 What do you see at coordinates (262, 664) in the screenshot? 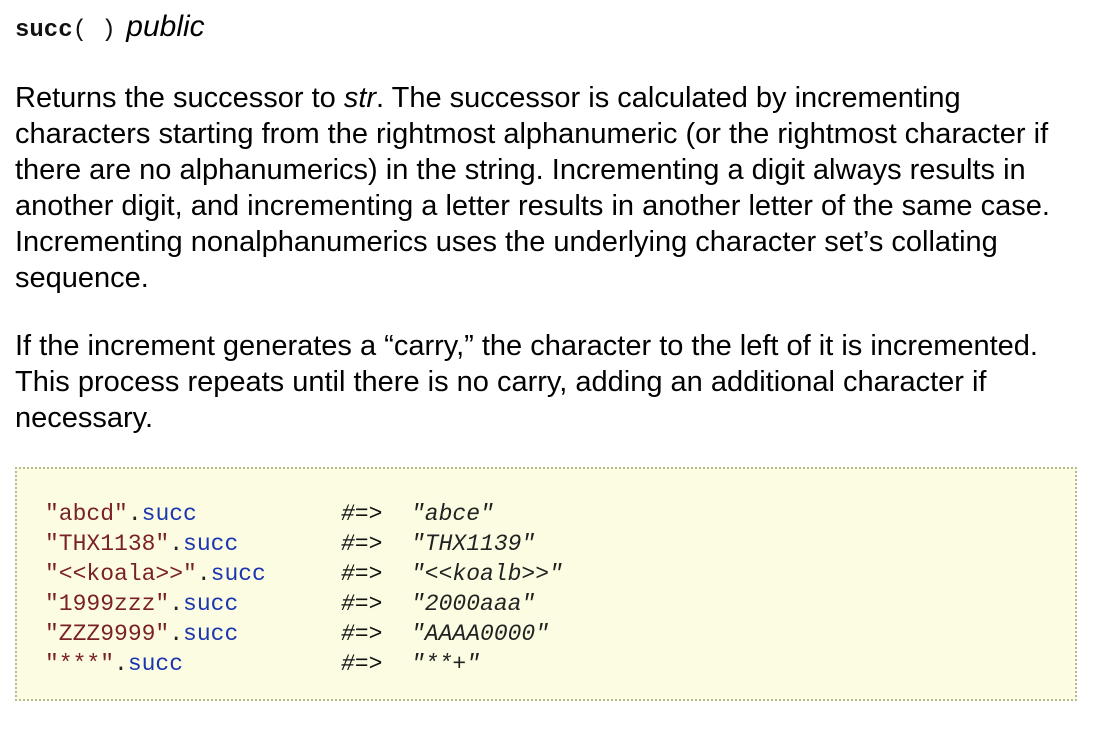
I see `code-line: "***".succ #=> "**+"` at bounding box center [262, 664].